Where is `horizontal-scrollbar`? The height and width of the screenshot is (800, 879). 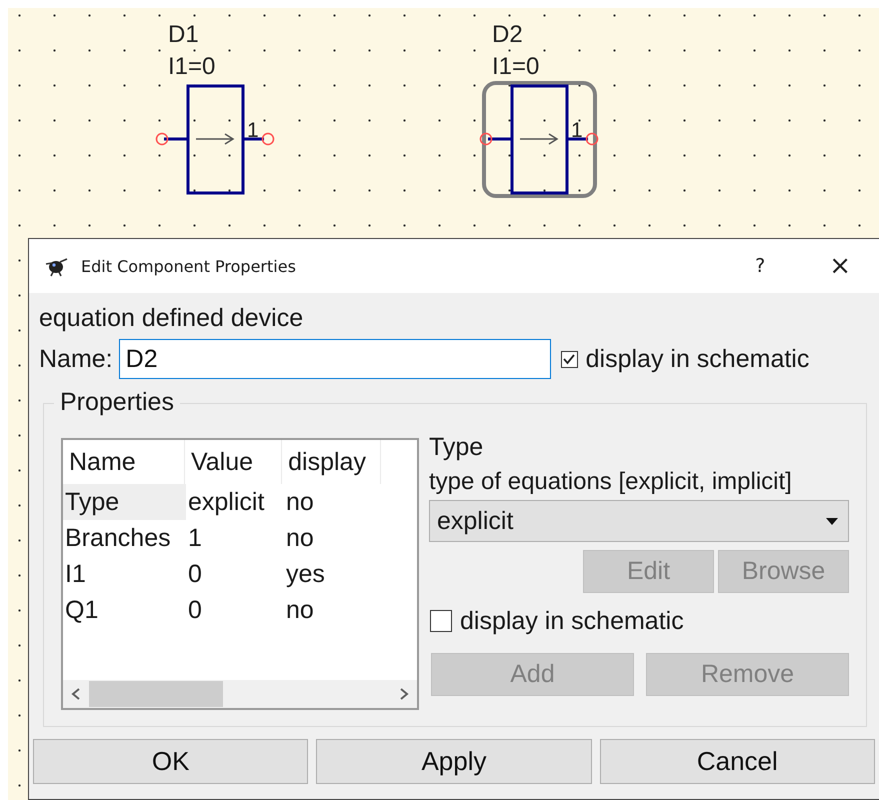
horizontal-scrollbar is located at coordinates (240, 694).